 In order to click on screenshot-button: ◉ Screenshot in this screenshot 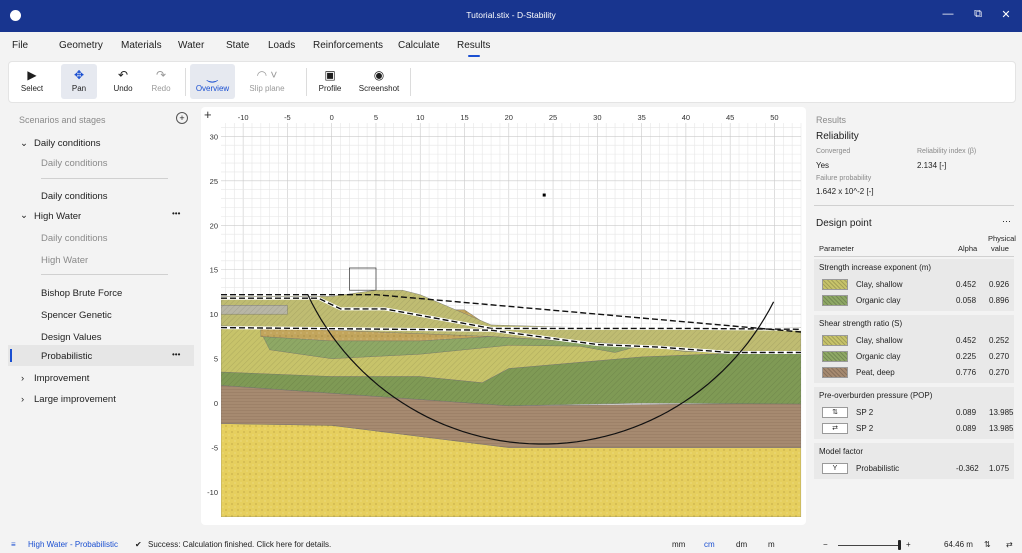, I will do `click(379, 81)`.